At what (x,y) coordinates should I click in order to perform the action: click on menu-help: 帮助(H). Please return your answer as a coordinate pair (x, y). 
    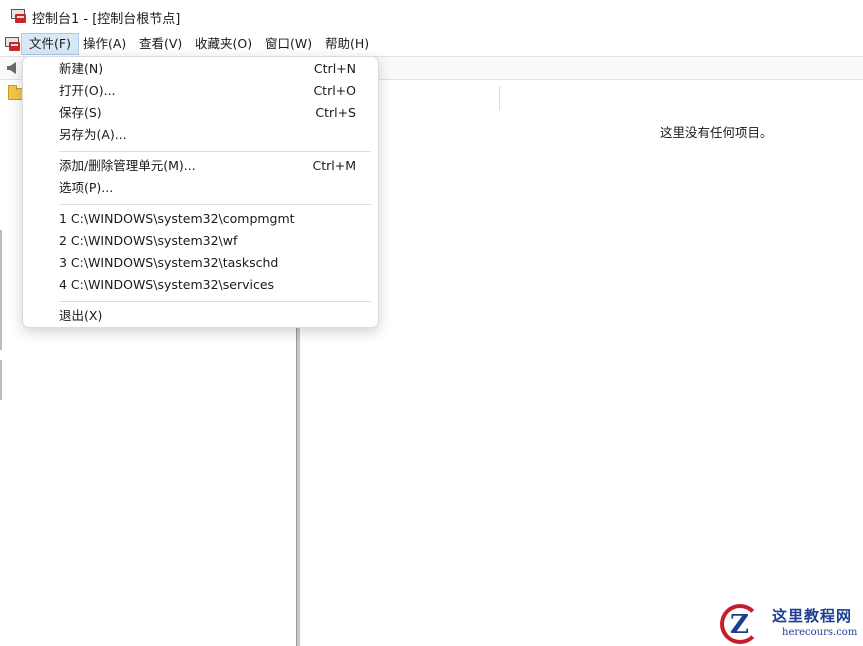
    Looking at the image, I should click on (347, 44).